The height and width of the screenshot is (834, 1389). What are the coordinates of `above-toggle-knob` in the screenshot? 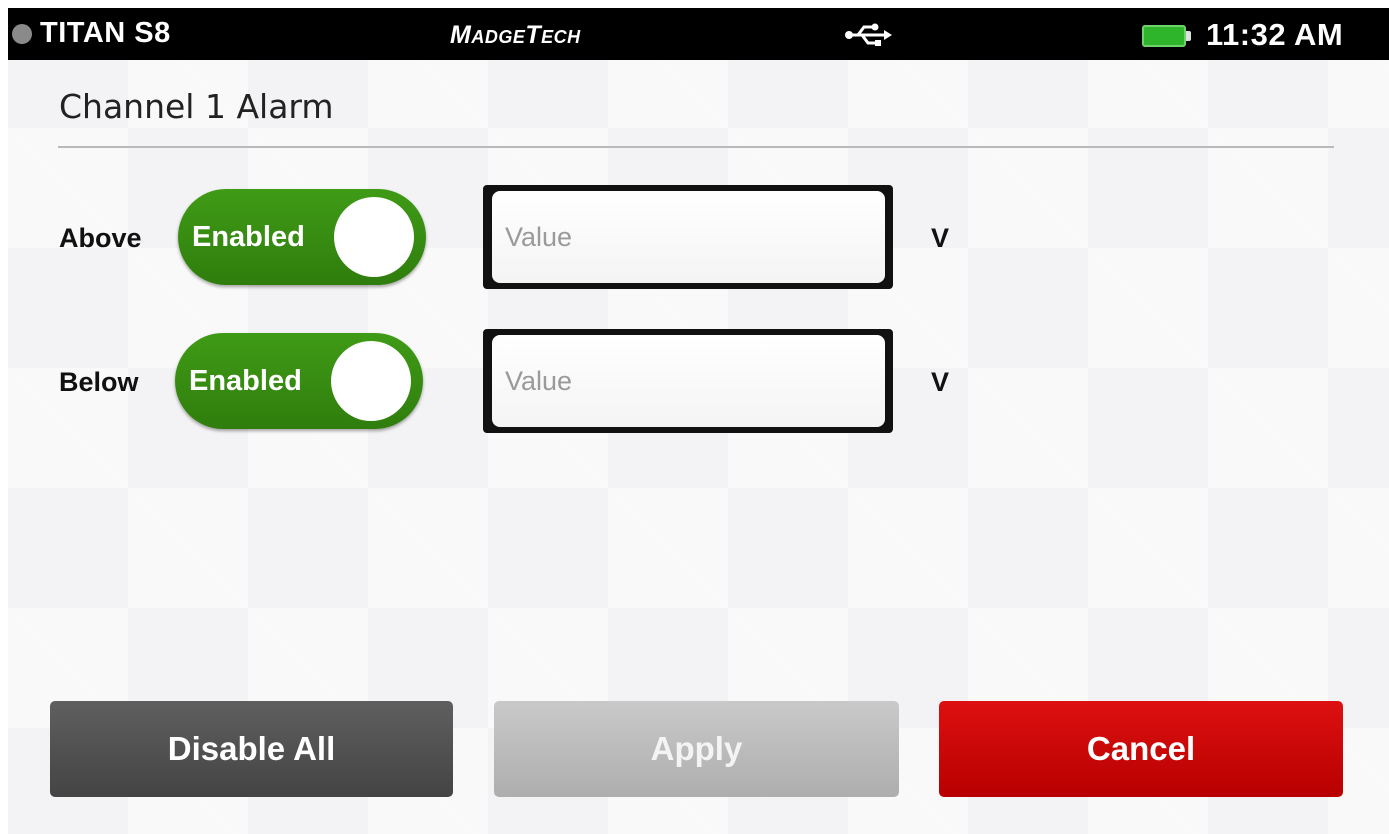 It's located at (374, 237).